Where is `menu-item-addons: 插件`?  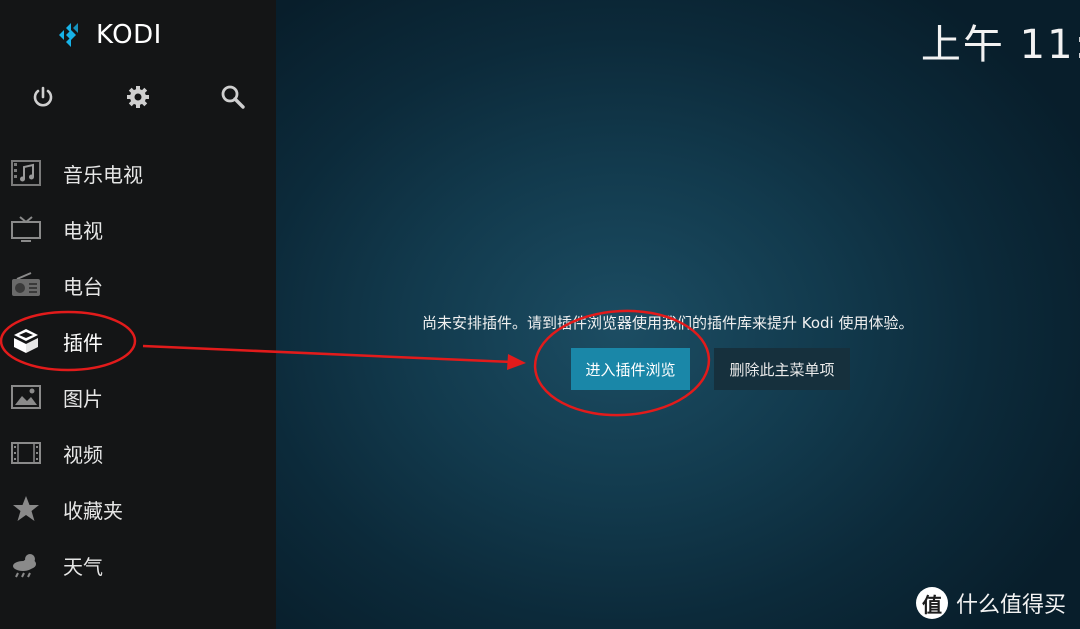
menu-item-addons: 插件 is located at coordinates (138, 341).